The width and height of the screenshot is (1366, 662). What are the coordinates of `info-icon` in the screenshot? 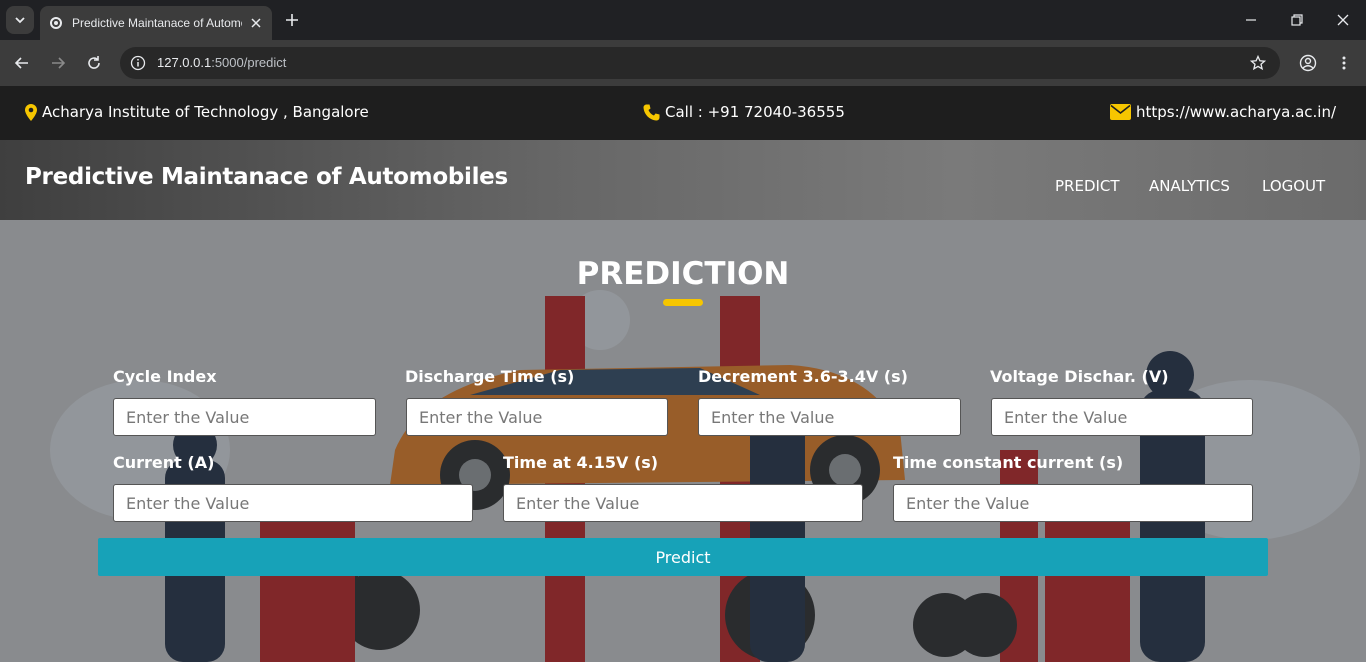 It's located at (138, 63).